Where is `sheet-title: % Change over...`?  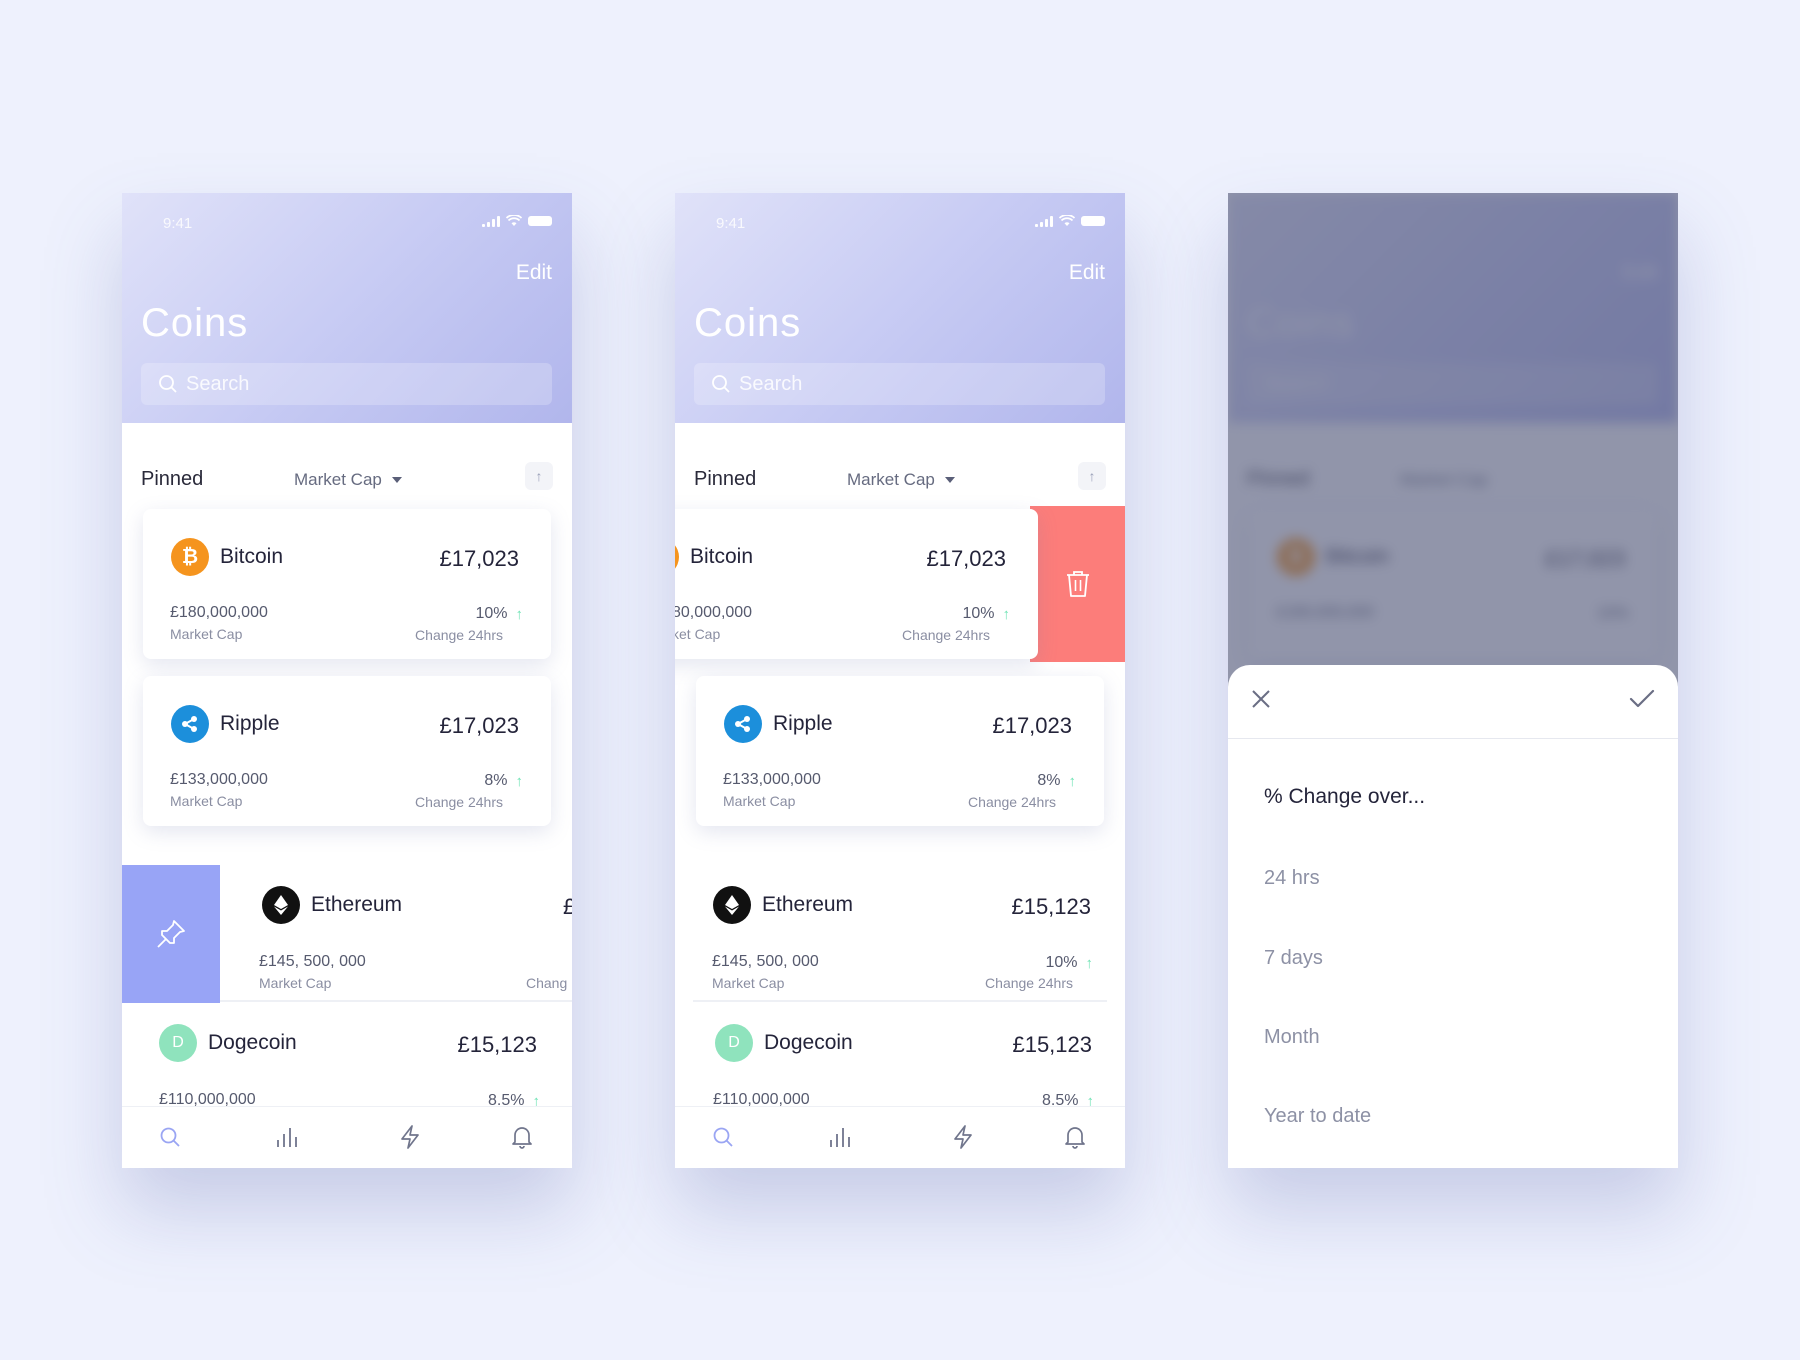 sheet-title: % Change over... is located at coordinates (1345, 796).